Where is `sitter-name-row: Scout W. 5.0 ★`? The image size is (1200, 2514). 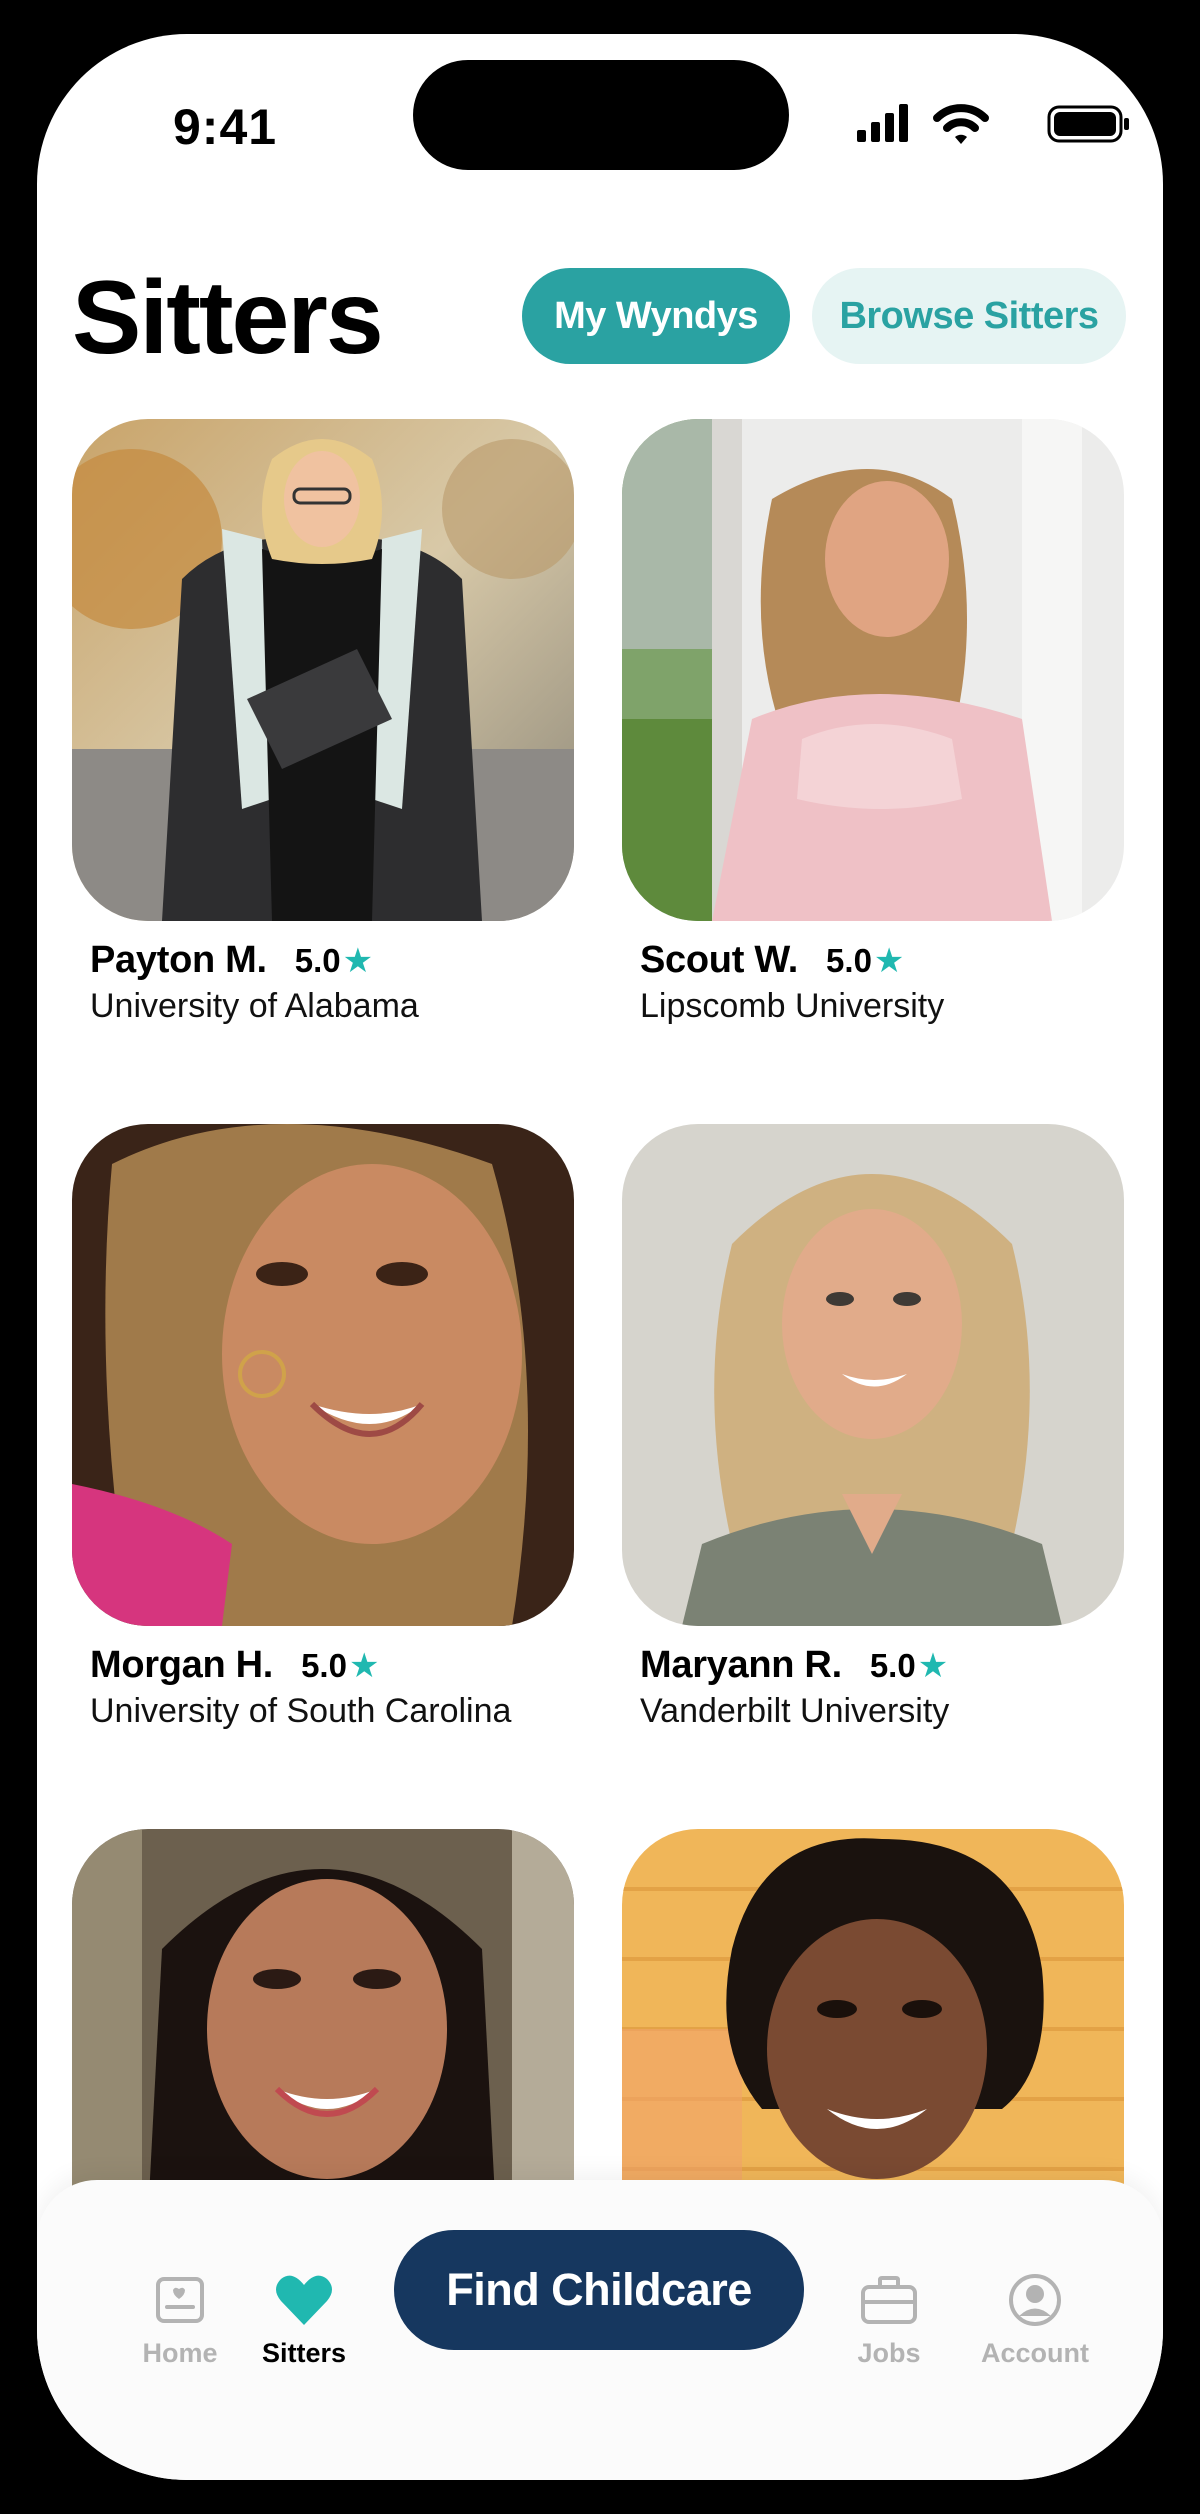
sitter-name-row: Scout W. 5.0 ★ is located at coordinates (772, 960).